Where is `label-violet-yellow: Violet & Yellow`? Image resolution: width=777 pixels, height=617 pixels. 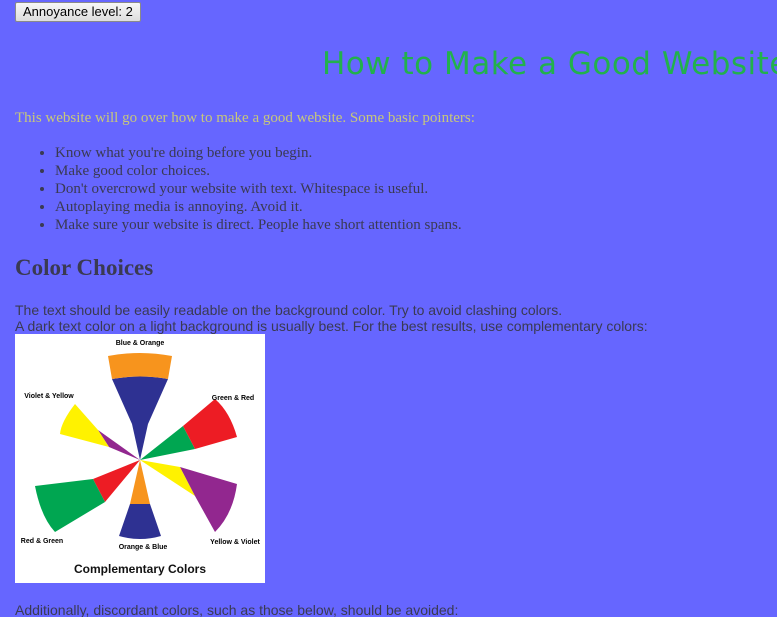 label-violet-yellow: Violet & Yellow is located at coordinates (49, 396).